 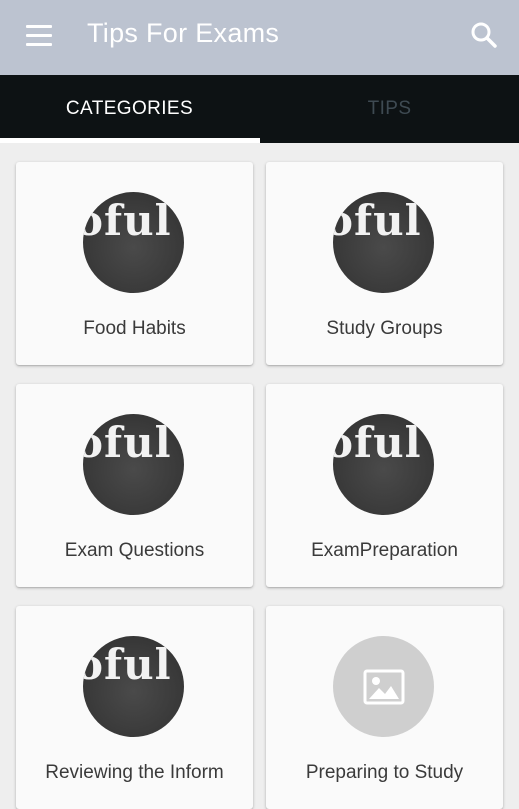 I want to click on app-bar: Tips For Exams, so click(x=259, y=37).